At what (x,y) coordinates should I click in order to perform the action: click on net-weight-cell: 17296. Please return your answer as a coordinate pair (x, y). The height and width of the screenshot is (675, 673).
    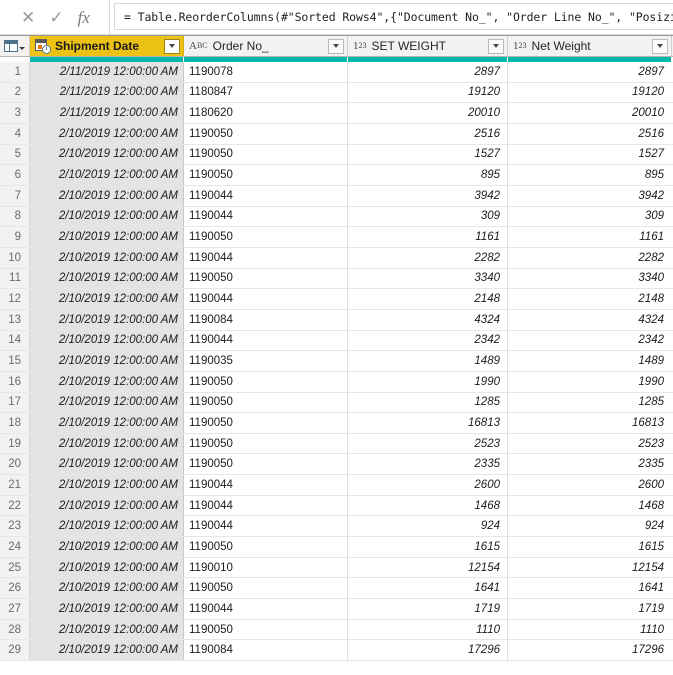
    Looking at the image, I should click on (590, 650).